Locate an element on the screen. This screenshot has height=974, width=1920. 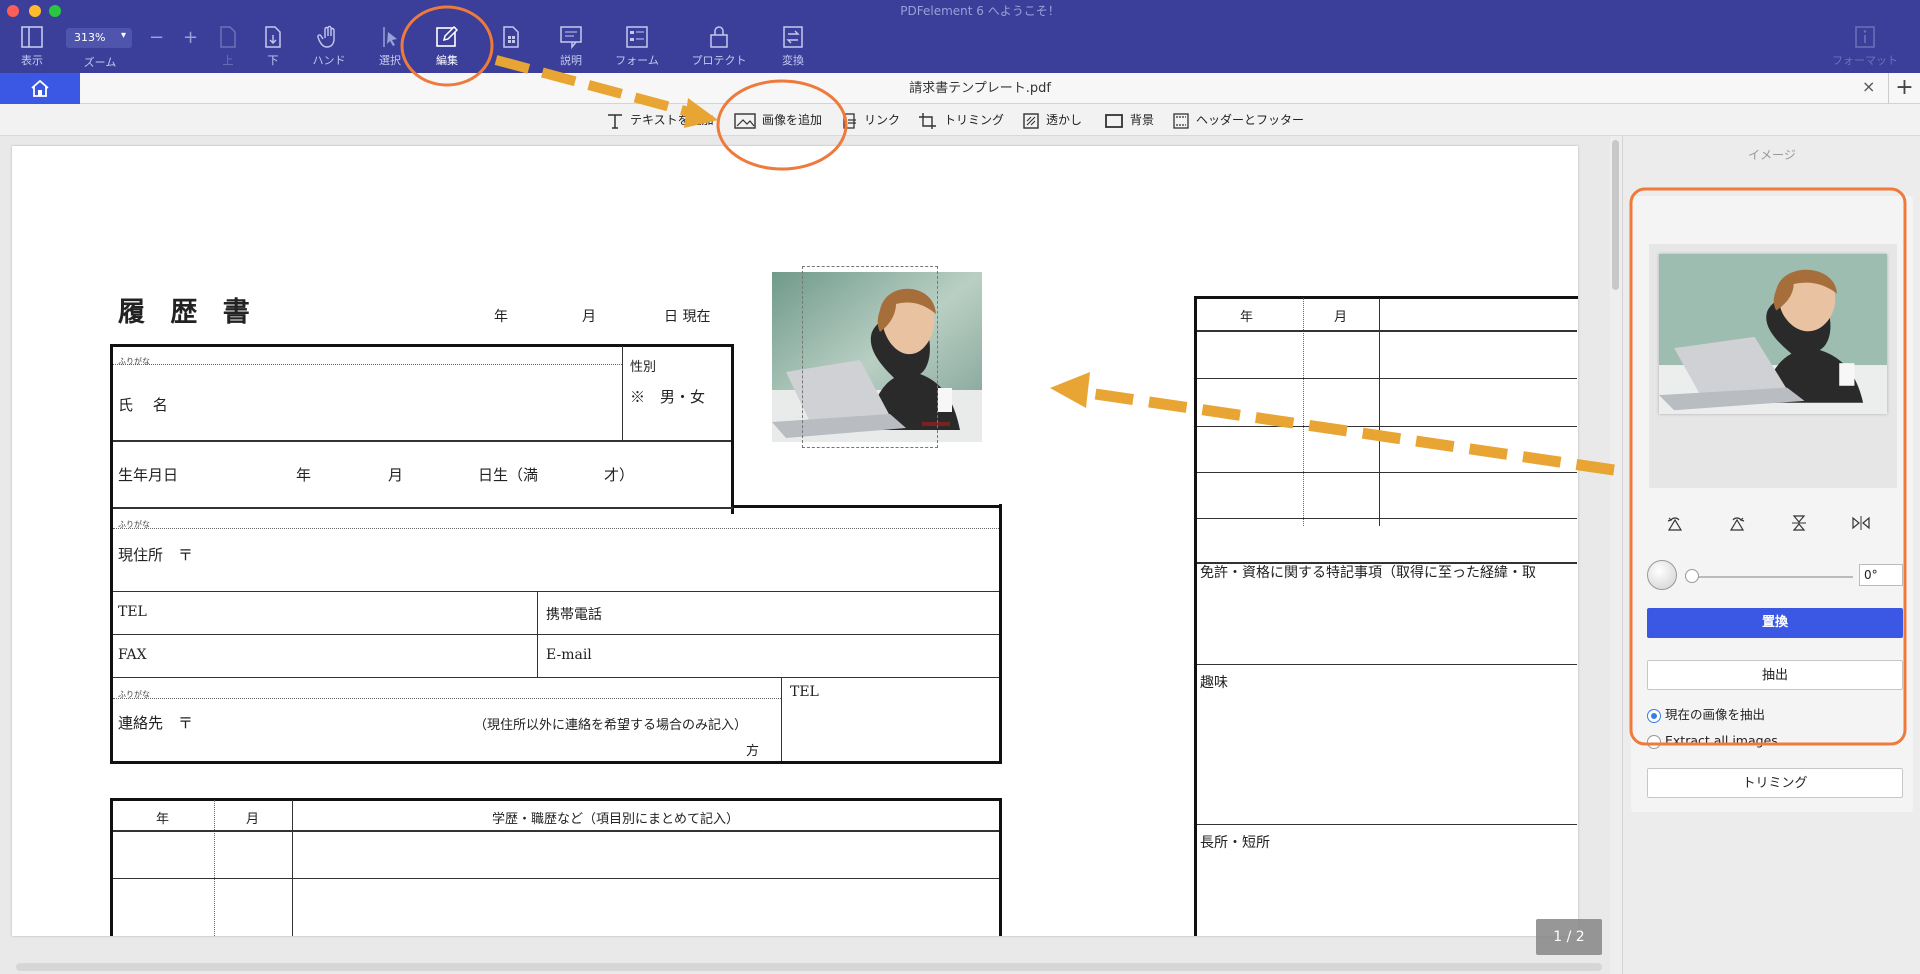
page-up-button: 上 is located at coordinates (228, 47).